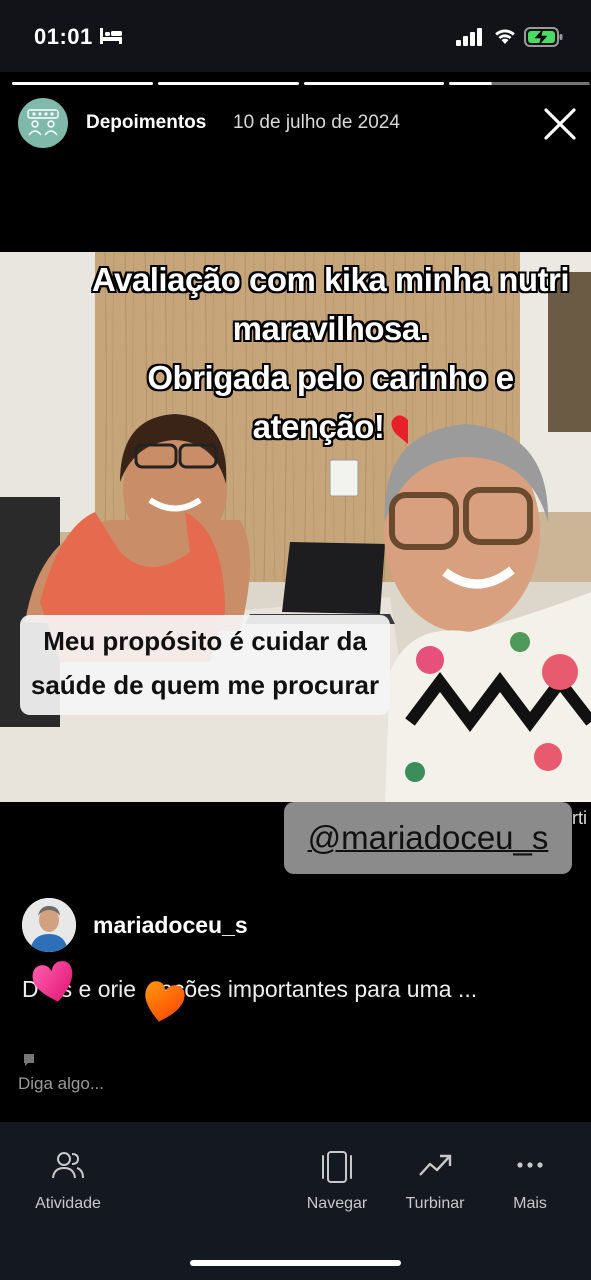  I want to click on trend-up-icon, so click(435, 1165).